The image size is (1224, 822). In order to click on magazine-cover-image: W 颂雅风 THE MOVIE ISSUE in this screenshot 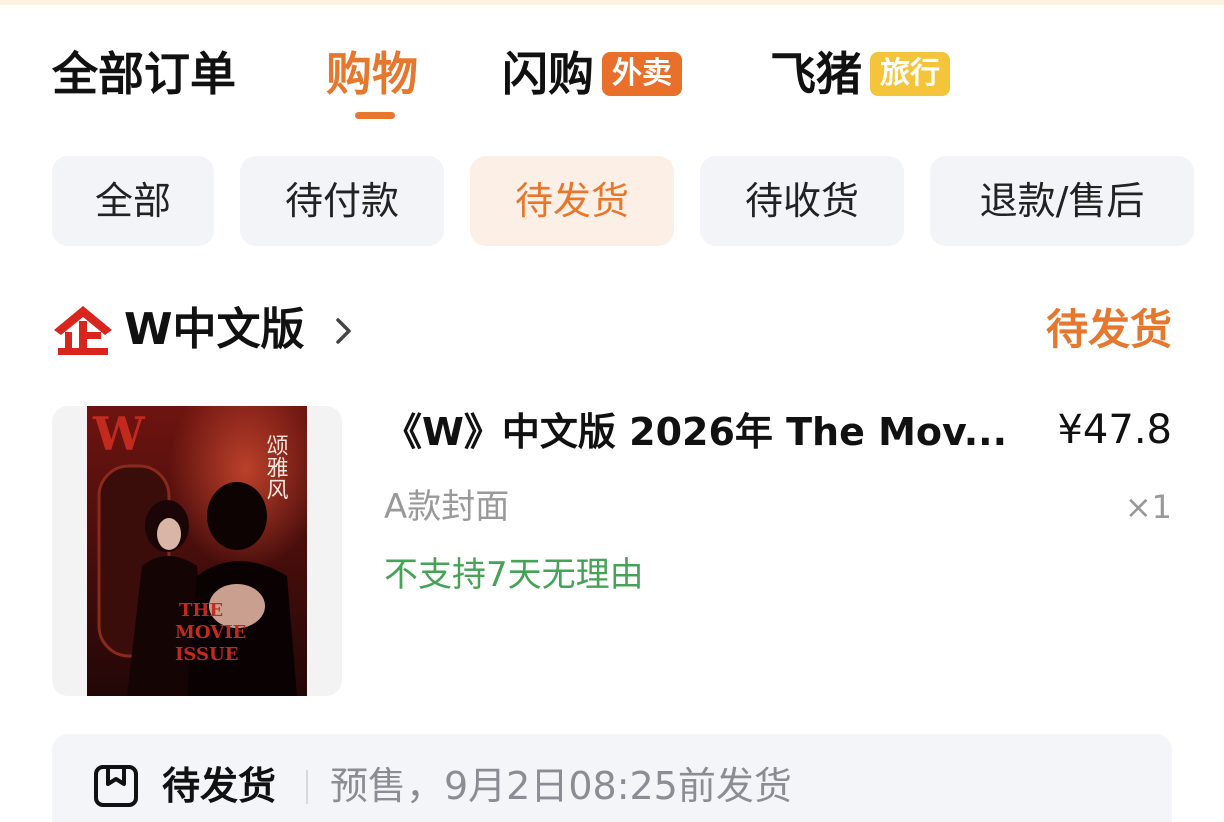, I will do `click(197, 551)`.